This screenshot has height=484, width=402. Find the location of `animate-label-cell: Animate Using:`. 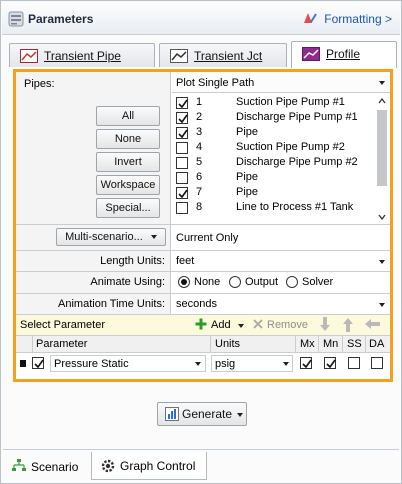

animate-label-cell: Animate Using: is located at coordinates (93, 282).